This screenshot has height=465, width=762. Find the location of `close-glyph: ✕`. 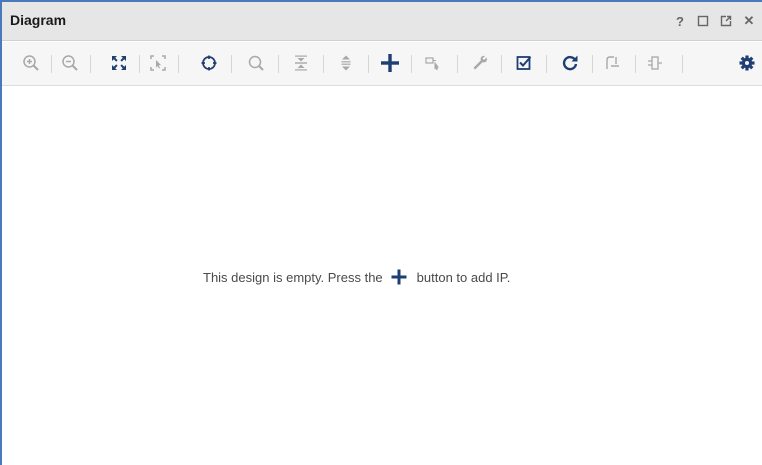

close-glyph: ✕ is located at coordinates (749, 20).